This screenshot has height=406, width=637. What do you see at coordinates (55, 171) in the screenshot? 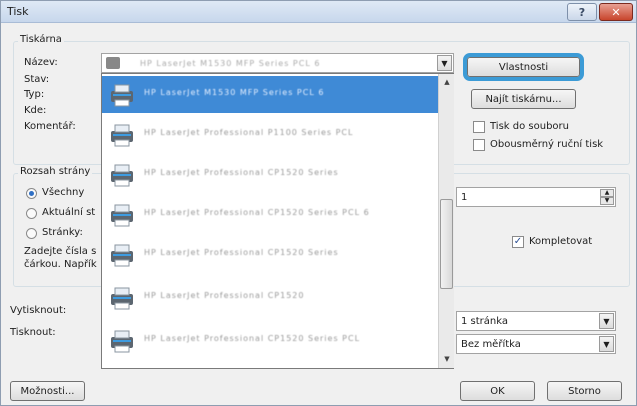
I see `page-range-group-label: Rozsah strány` at bounding box center [55, 171].